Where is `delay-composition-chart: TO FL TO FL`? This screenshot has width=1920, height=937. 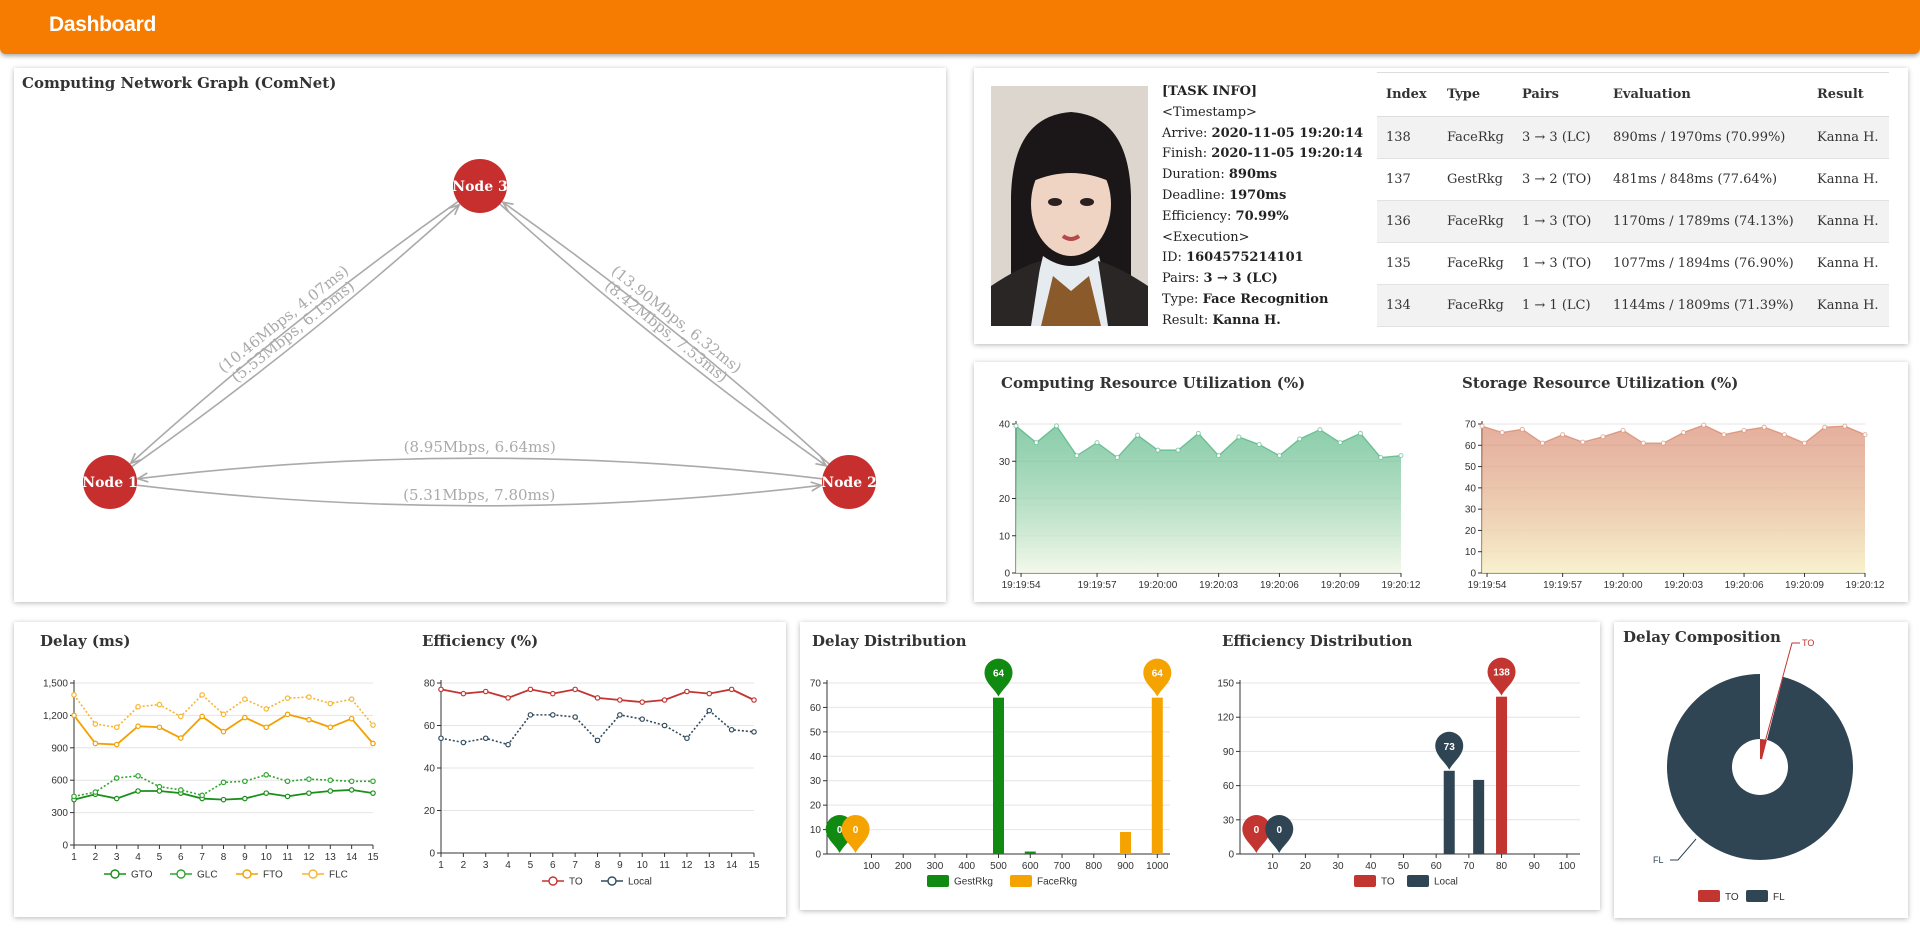 delay-composition-chart: TO FL TO FL is located at coordinates (1761, 770).